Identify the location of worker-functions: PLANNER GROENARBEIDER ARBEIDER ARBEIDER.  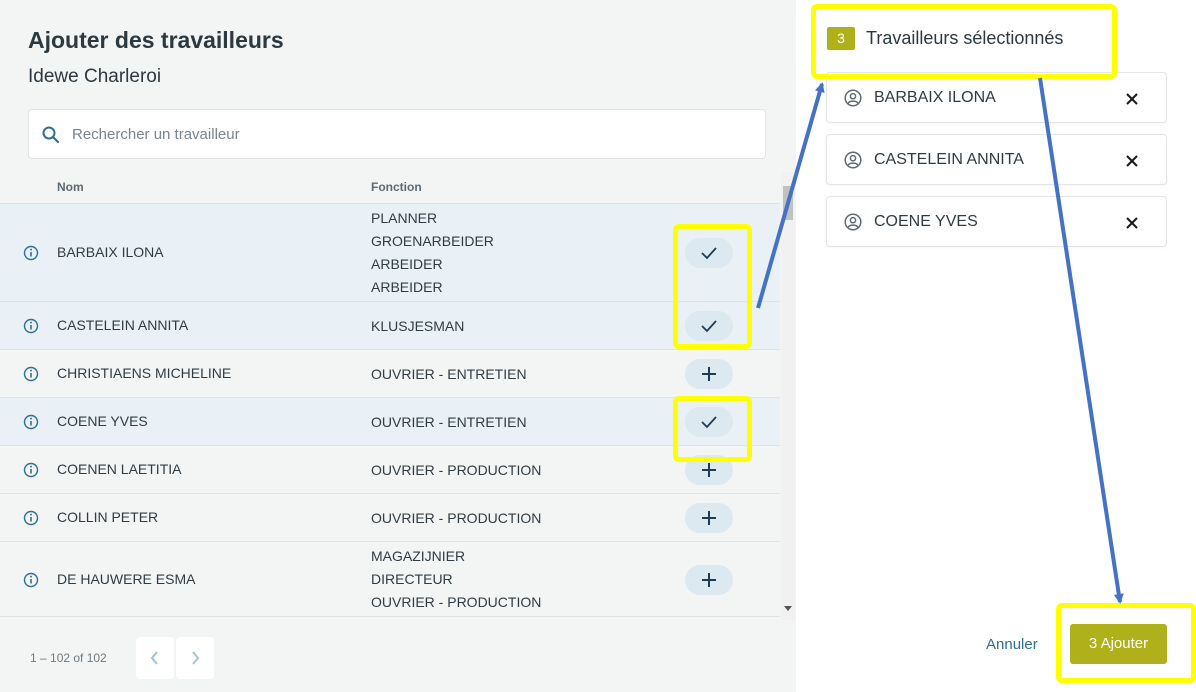
(432, 253).